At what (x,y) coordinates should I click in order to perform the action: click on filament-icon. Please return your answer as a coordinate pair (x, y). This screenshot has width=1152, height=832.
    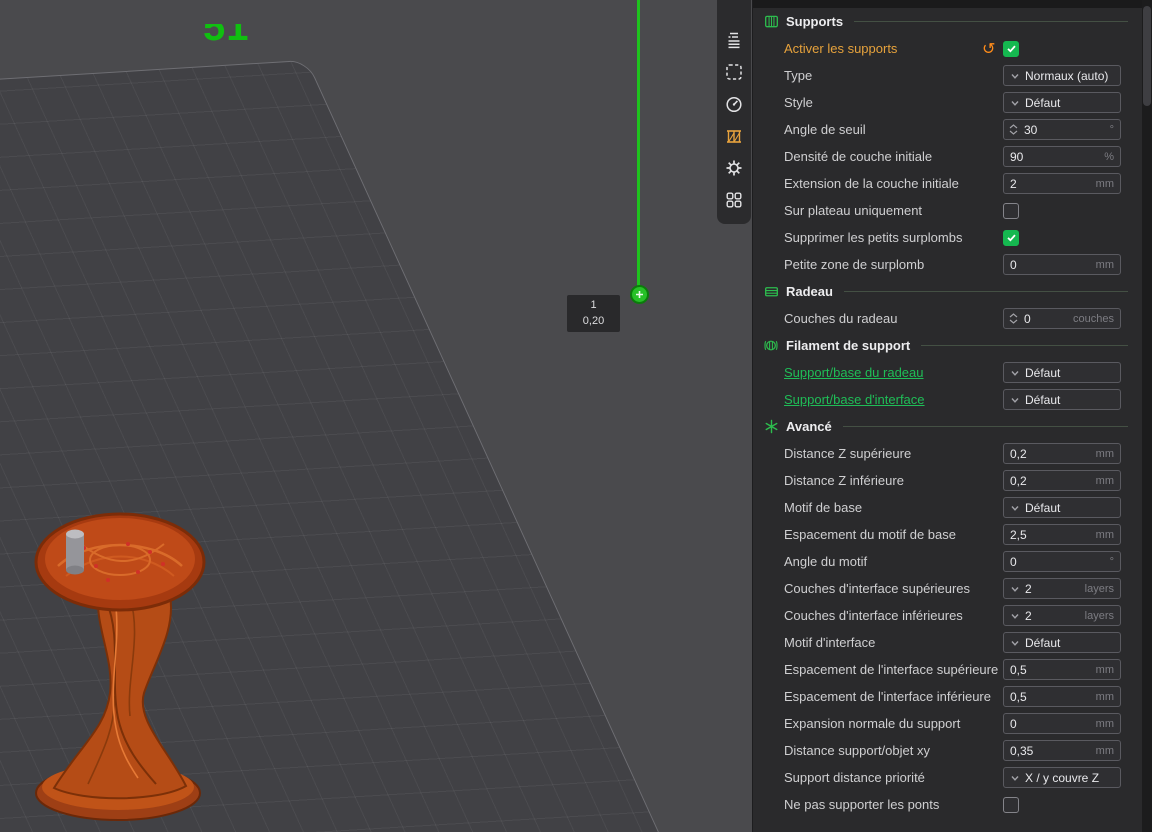
    Looking at the image, I should click on (771, 346).